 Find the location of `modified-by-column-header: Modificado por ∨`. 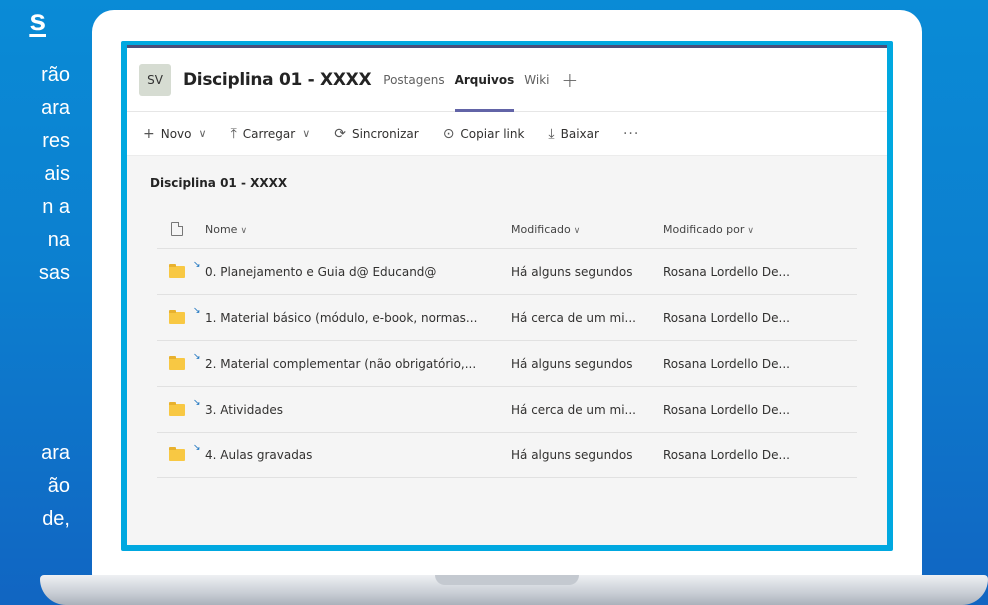

modified-by-column-header: Modificado por ∨ is located at coordinates (753, 229).